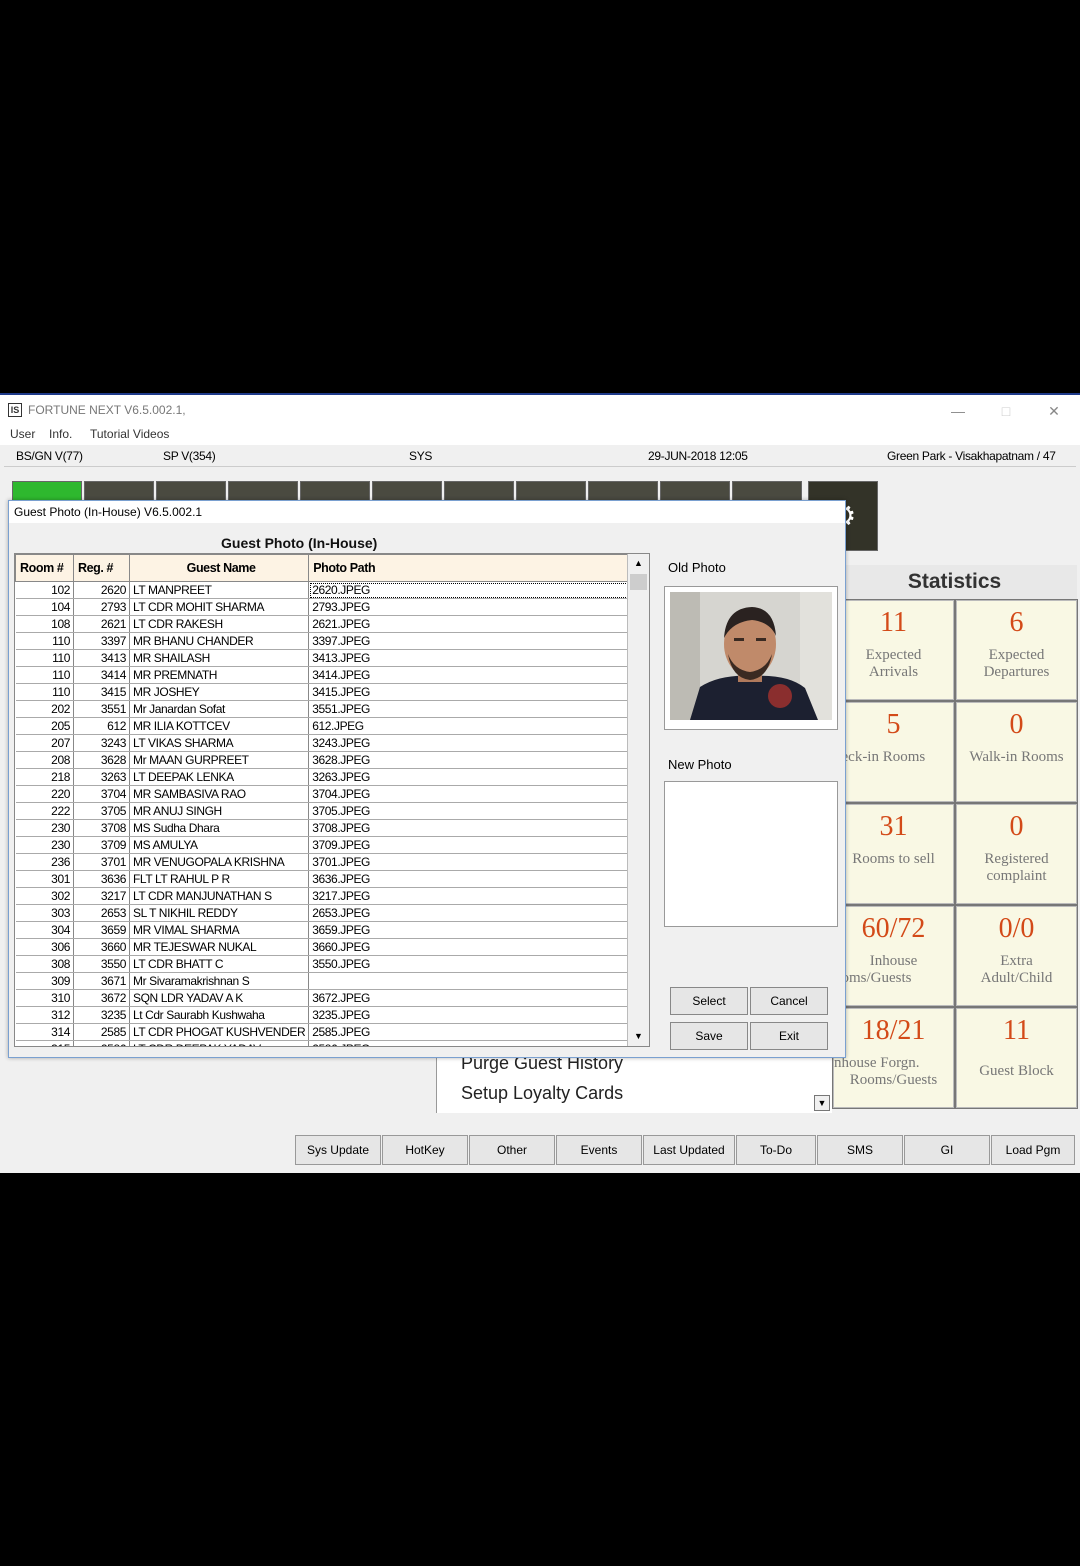 The width and height of the screenshot is (1080, 1566). I want to click on stat-expected-arrivals: 11 Expected Arrivals, so click(893, 650).